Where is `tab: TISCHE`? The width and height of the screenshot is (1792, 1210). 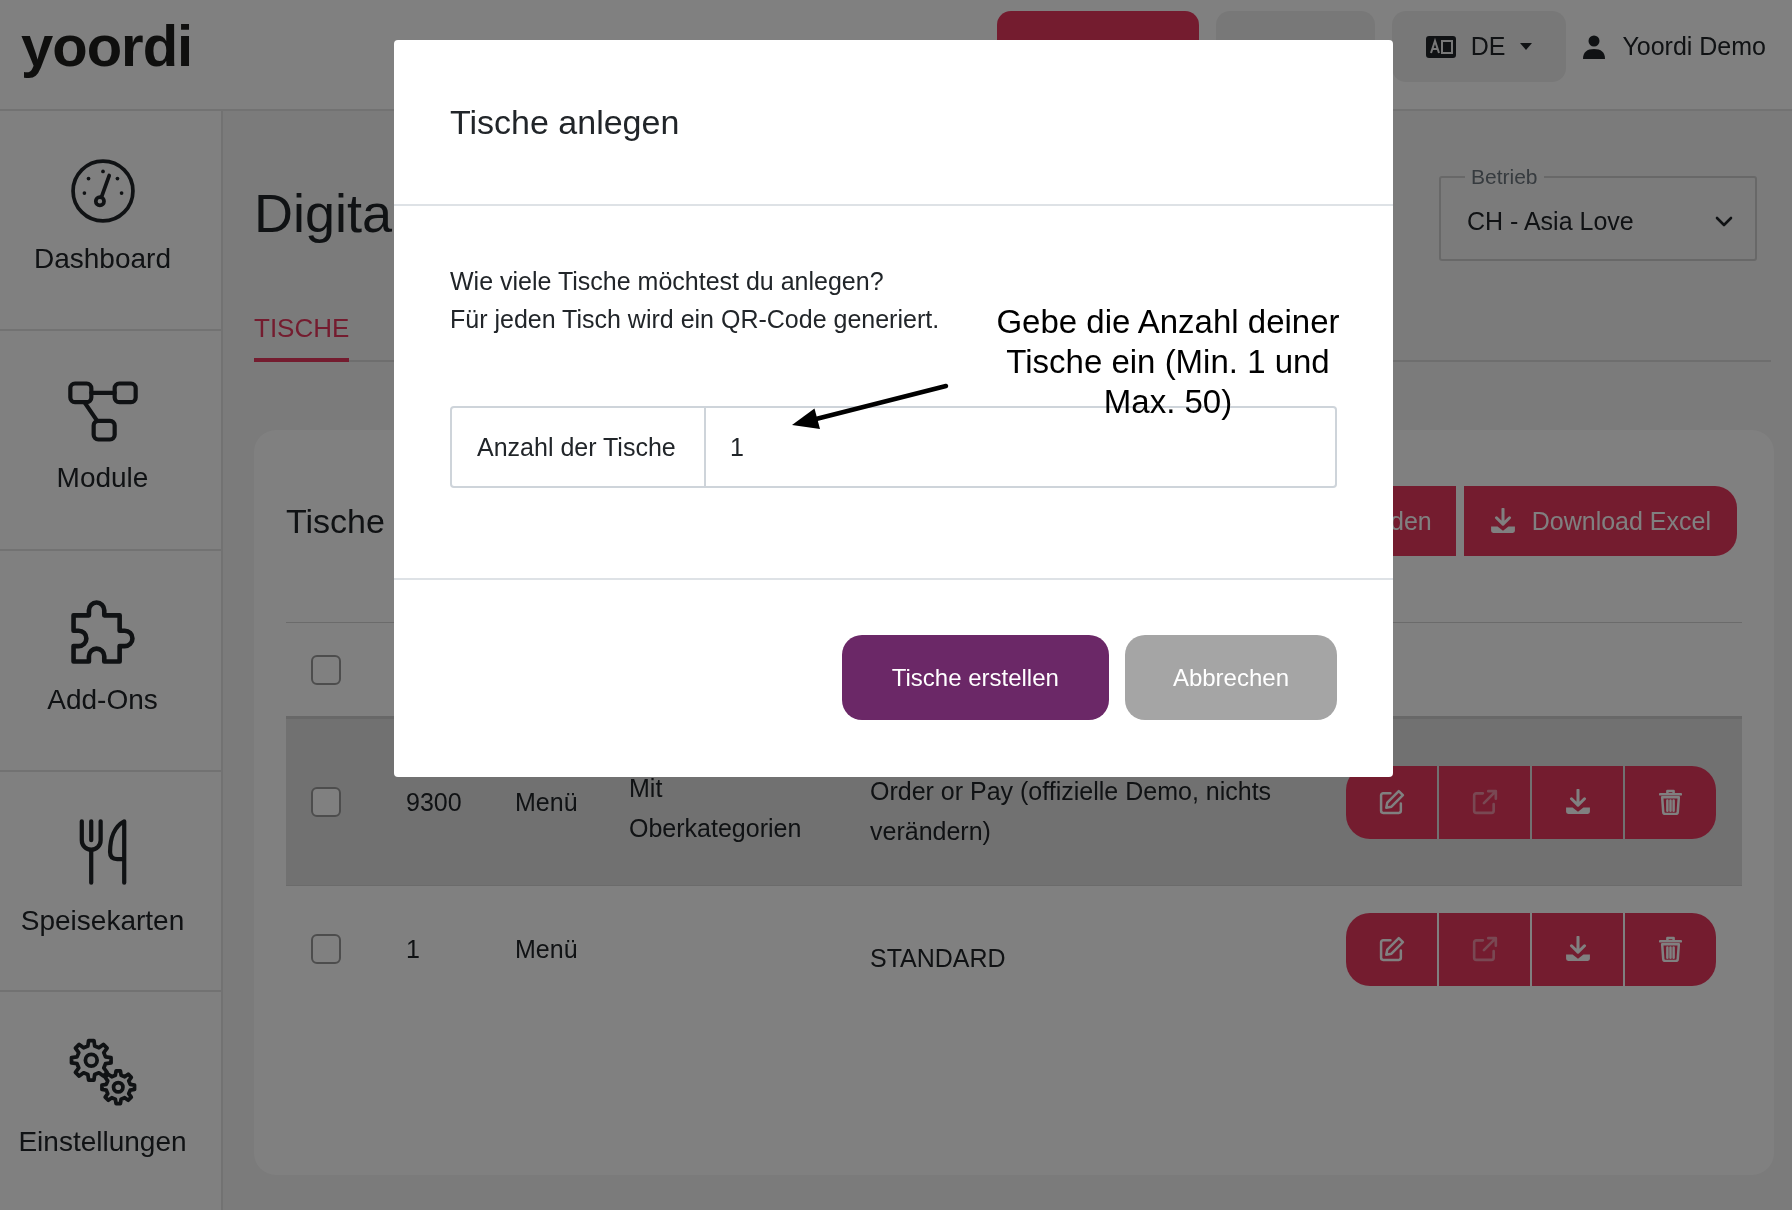
tab: TISCHE is located at coordinates (302, 337).